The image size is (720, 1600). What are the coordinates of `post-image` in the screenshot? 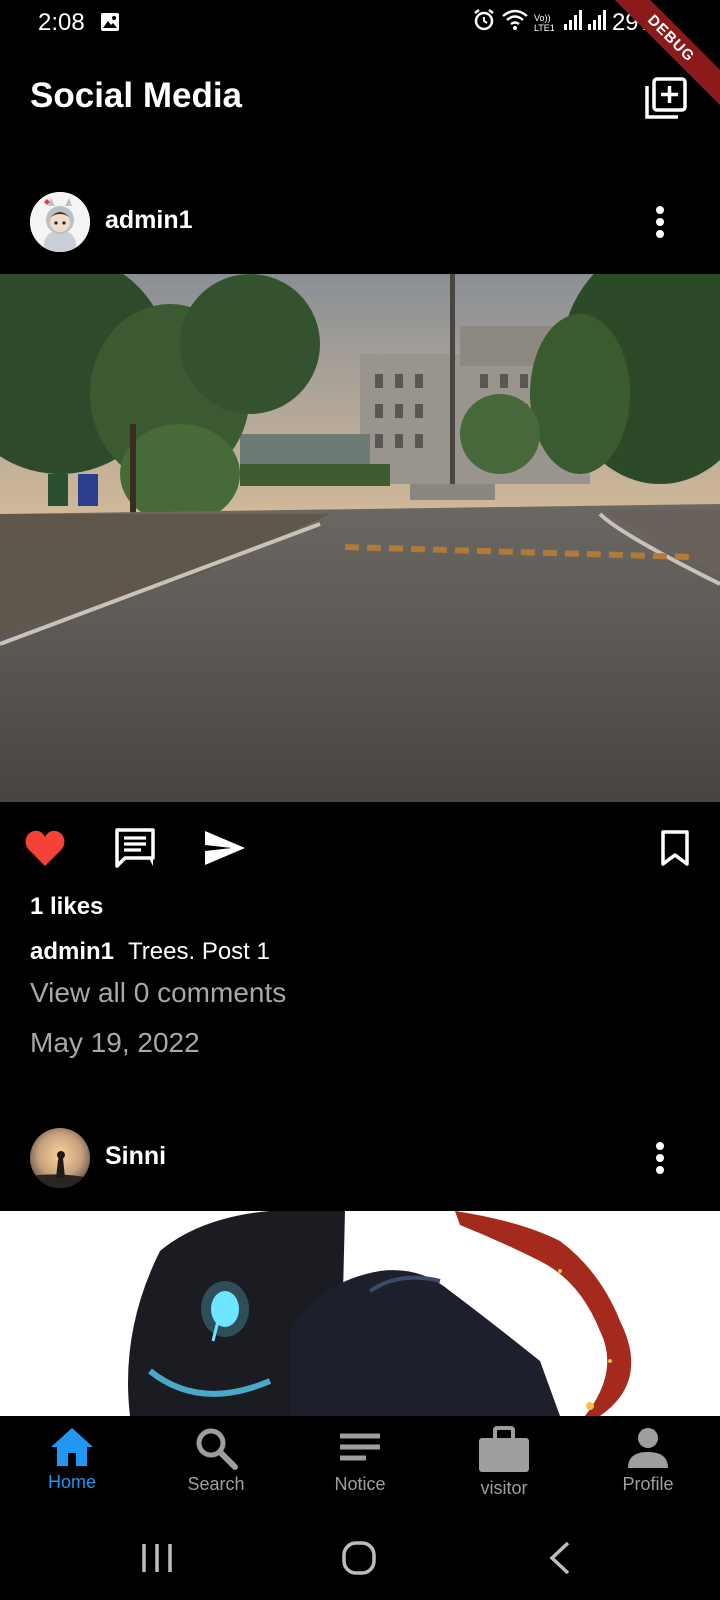 It's located at (360, 1313).